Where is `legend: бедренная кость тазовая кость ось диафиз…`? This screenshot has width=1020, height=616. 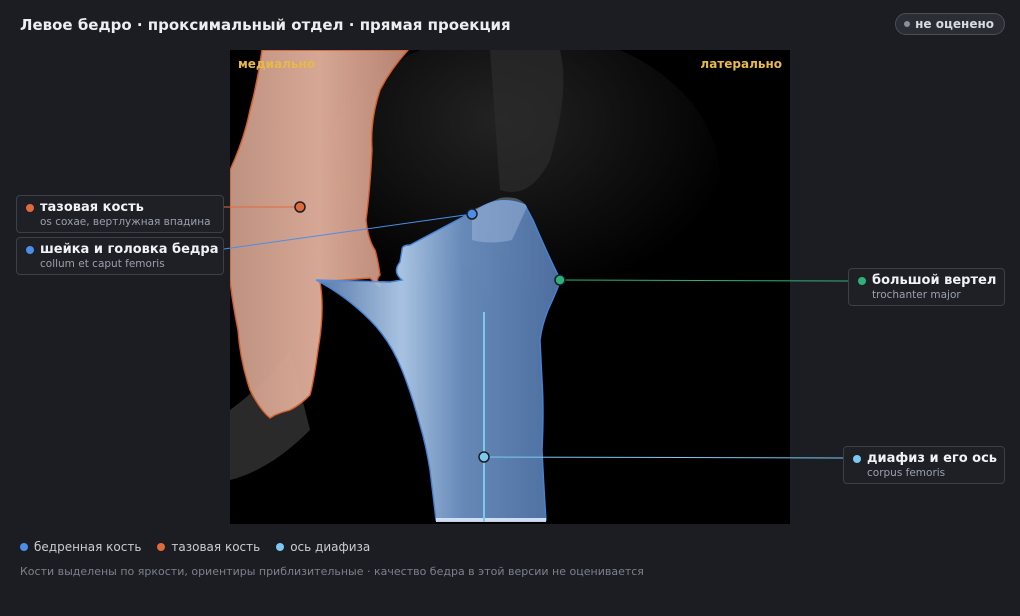
legend: бедренная кость тазовая кость ось диафиз… is located at coordinates (195, 547).